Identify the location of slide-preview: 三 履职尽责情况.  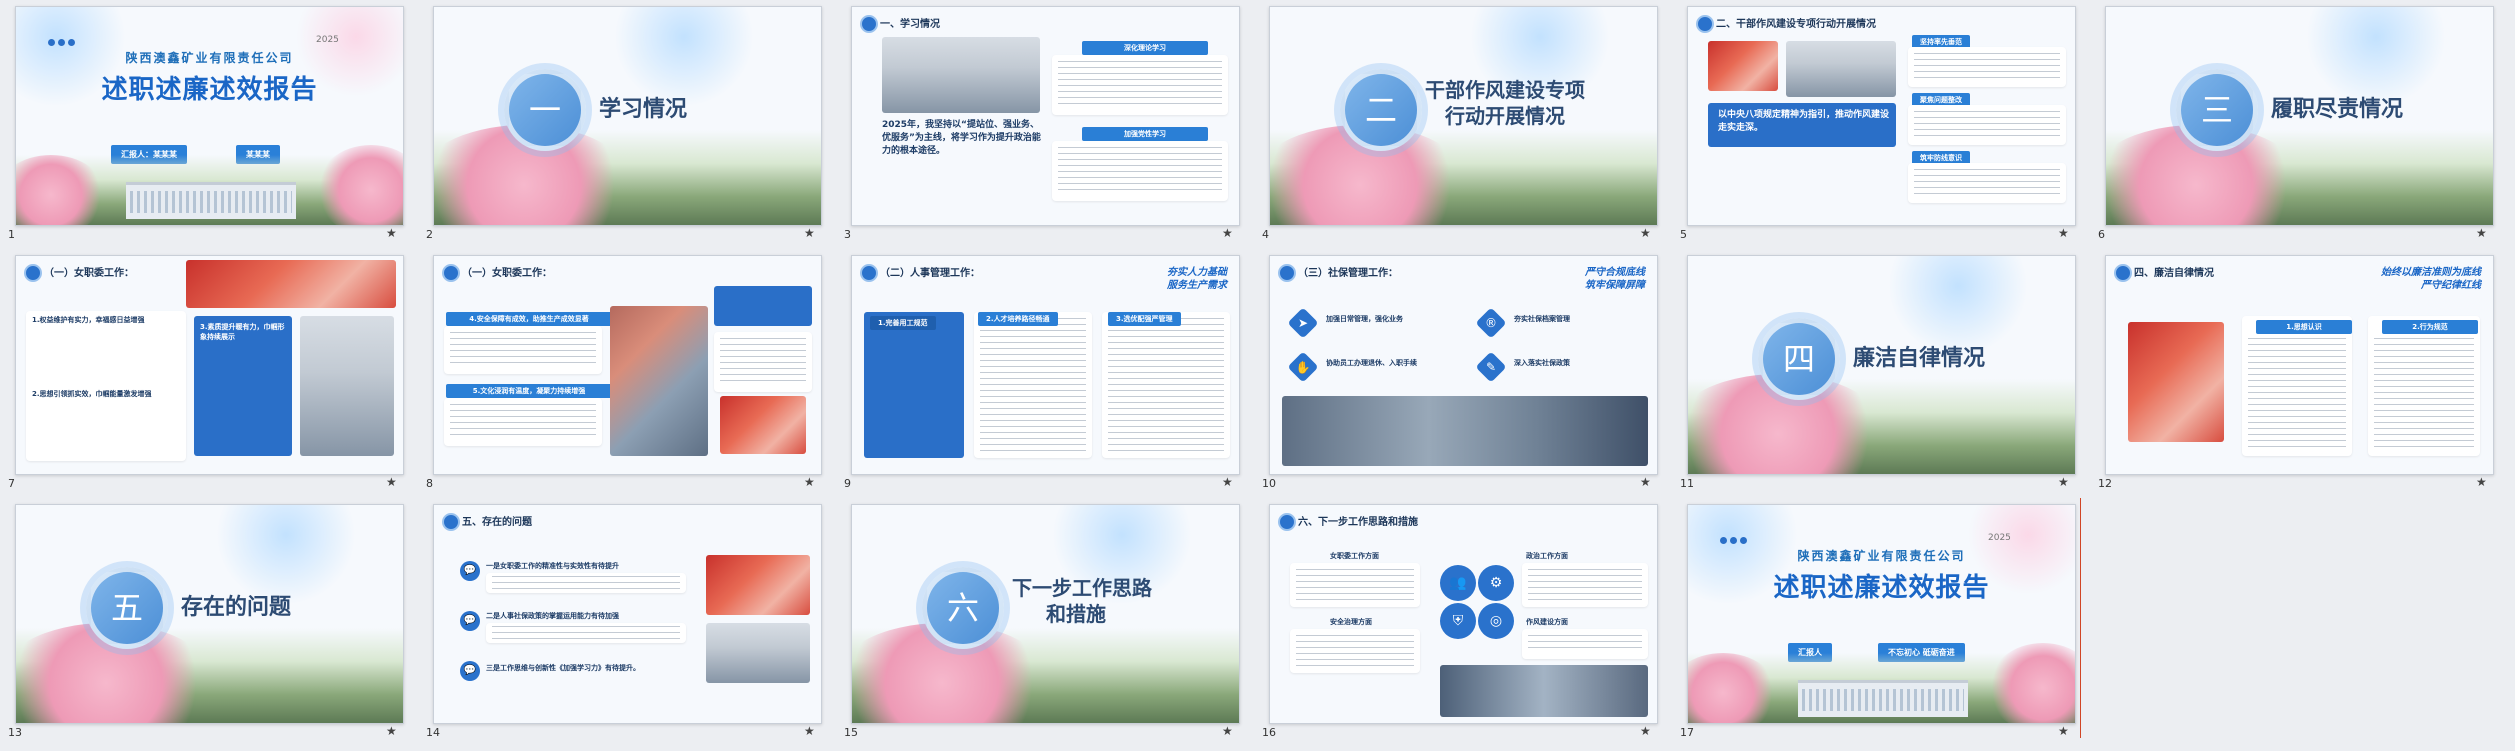
(2299, 116).